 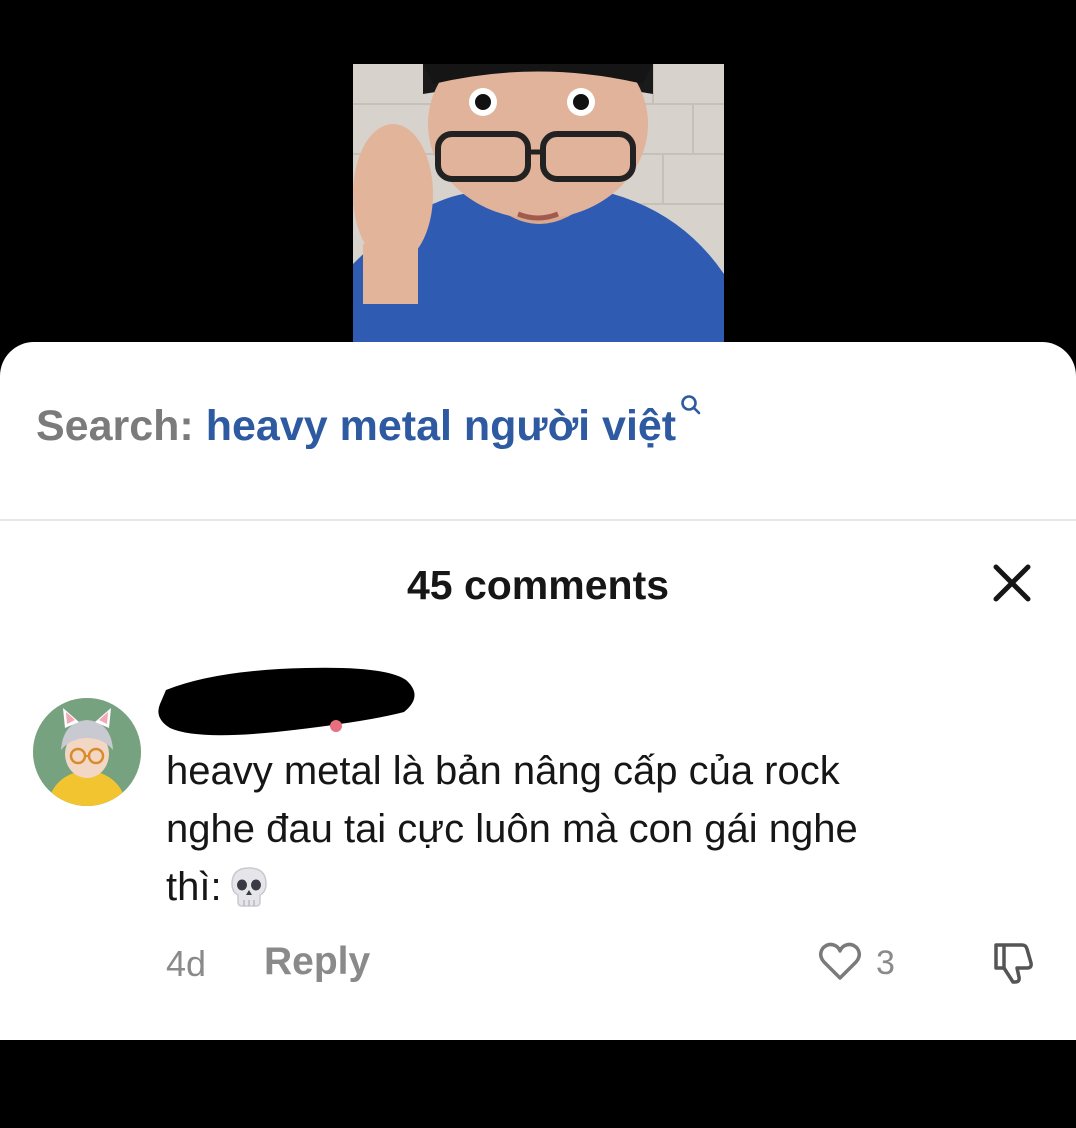 I want to click on thumbs-down-icon, so click(x=1013, y=962).